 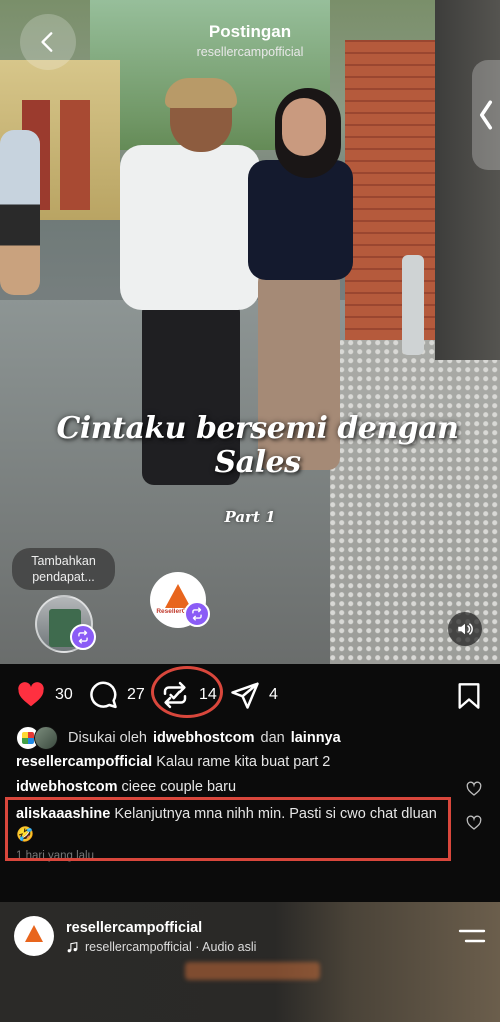 I want to click on mute-button, so click(x=465, y=629).